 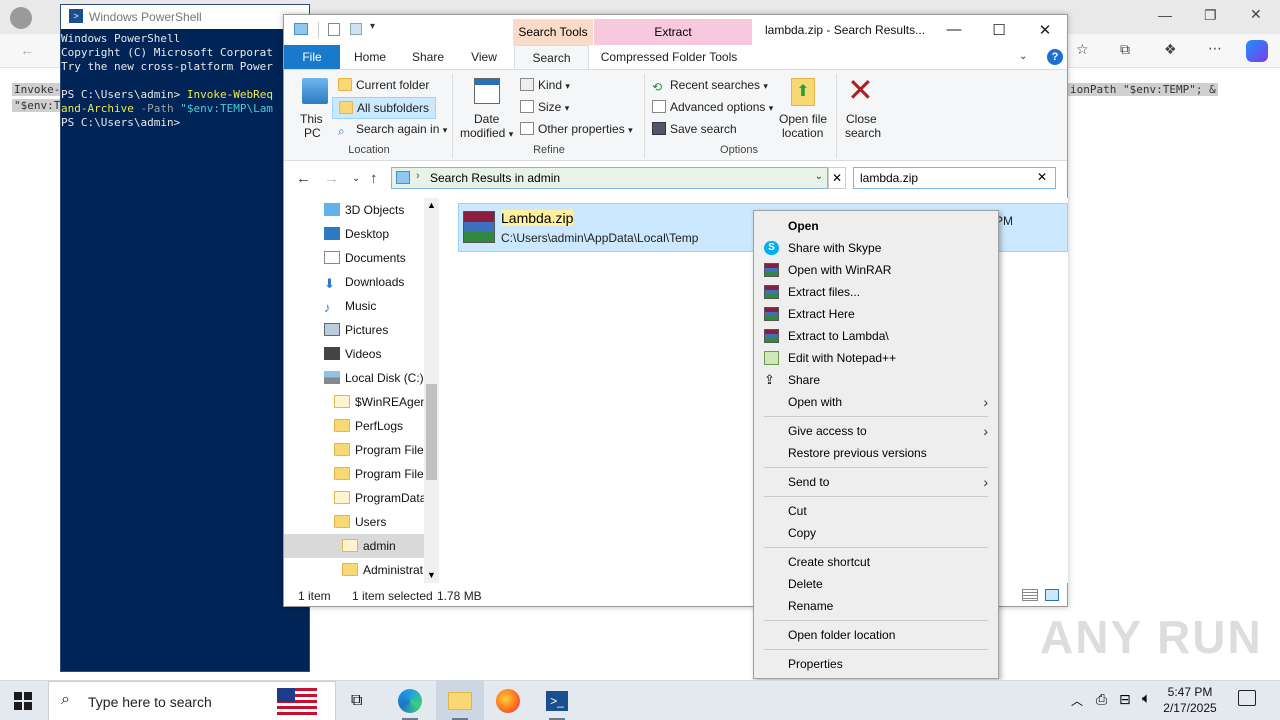 What do you see at coordinates (356, 29) in the screenshot?
I see `new-folder-qat-icon` at bounding box center [356, 29].